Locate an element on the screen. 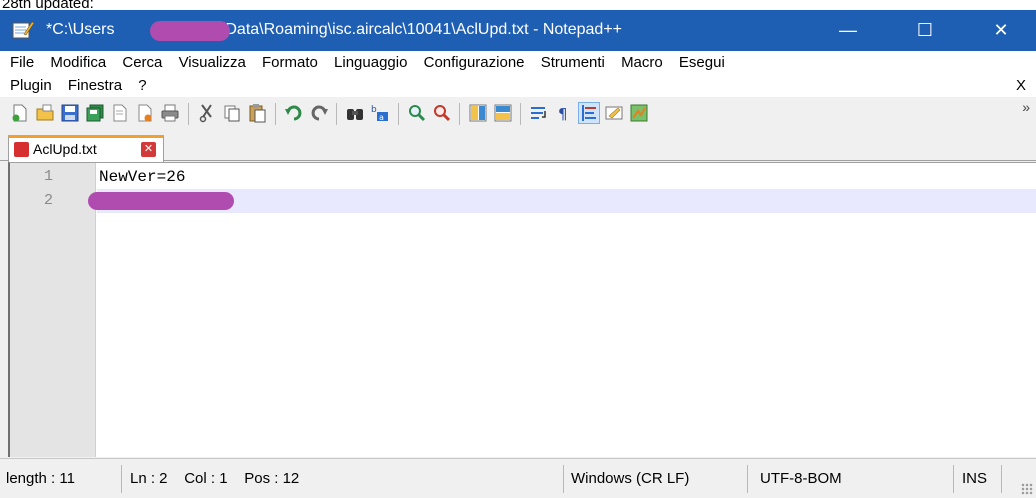 The image size is (1036, 498). print-icon is located at coordinates (170, 113).